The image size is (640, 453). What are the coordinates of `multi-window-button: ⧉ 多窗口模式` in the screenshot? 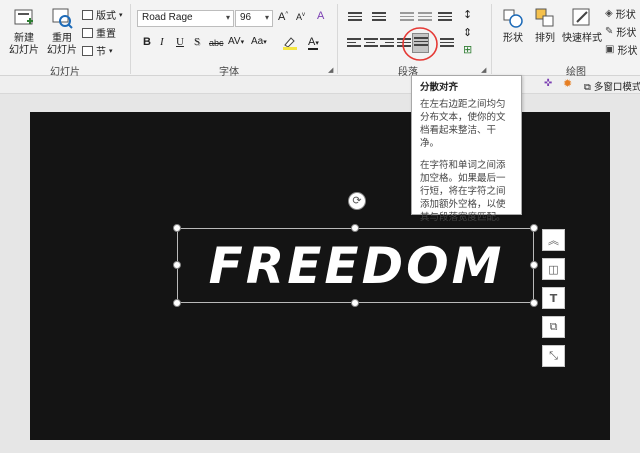 It's located at (612, 86).